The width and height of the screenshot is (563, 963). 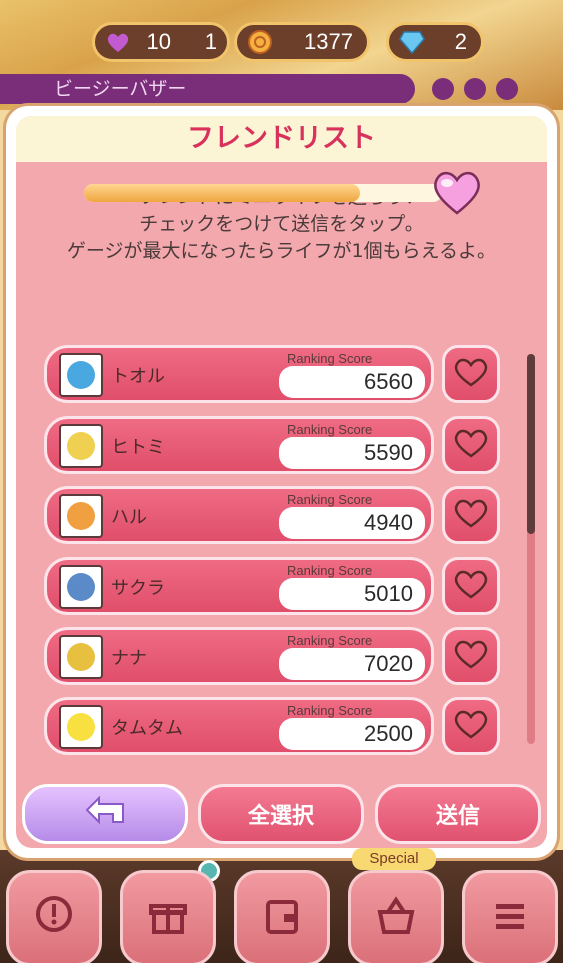 I want to click on score-value: 5590, so click(x=352, y=453).